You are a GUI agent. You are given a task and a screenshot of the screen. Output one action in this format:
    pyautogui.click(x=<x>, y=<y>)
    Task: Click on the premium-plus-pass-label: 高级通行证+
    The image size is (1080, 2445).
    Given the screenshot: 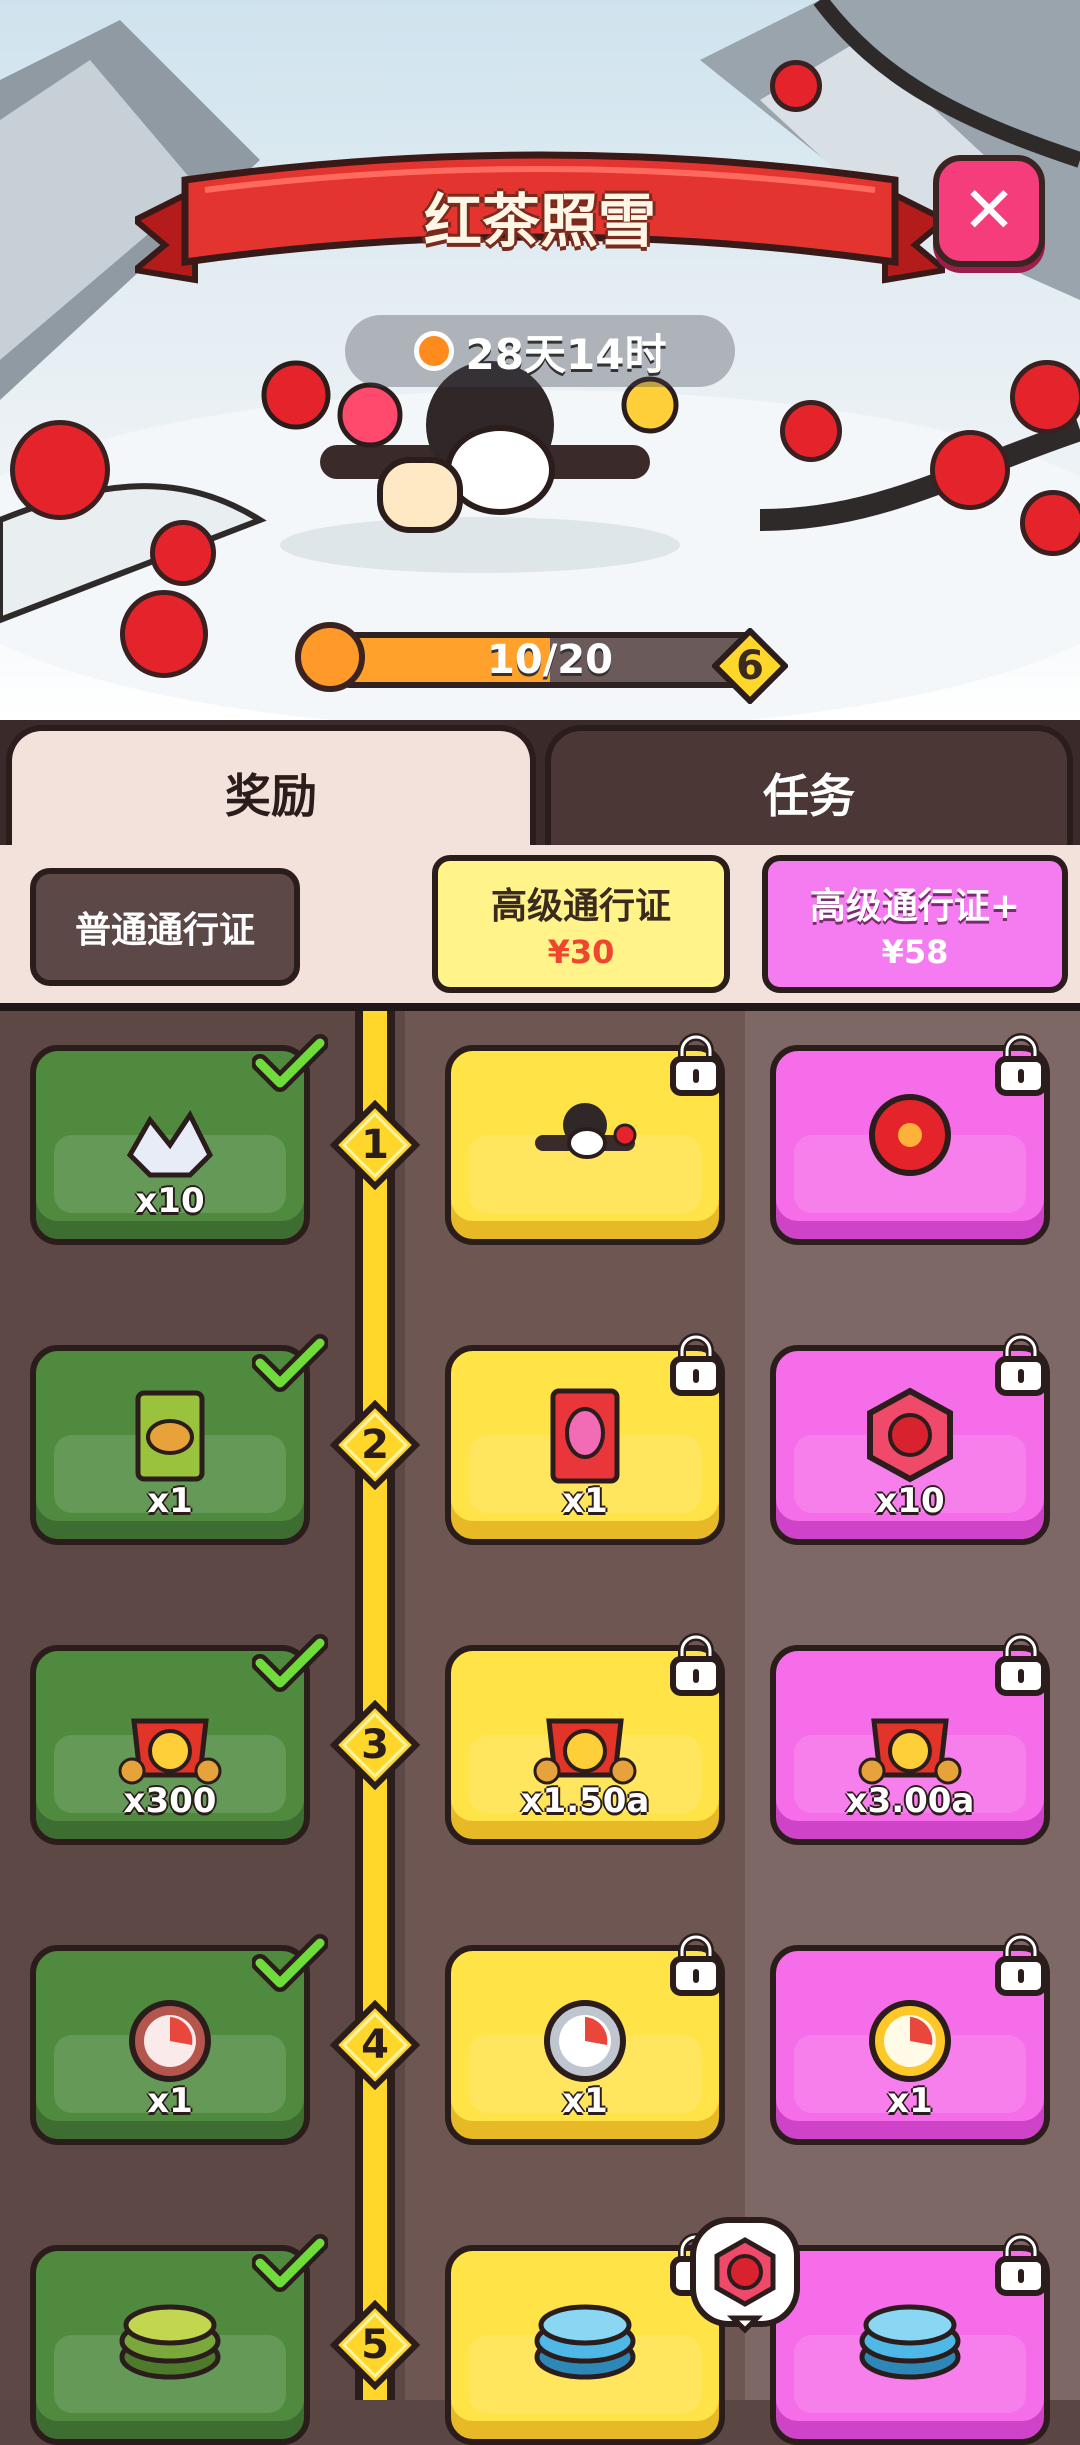 What is the action you would take?
    pyautogui.click(x=915, y=906)
    